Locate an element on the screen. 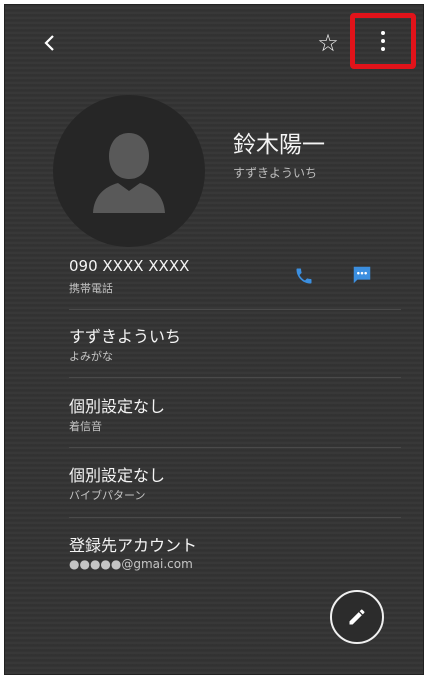 The image size is (428, 677). back-button is located at coordinates (50, 43).